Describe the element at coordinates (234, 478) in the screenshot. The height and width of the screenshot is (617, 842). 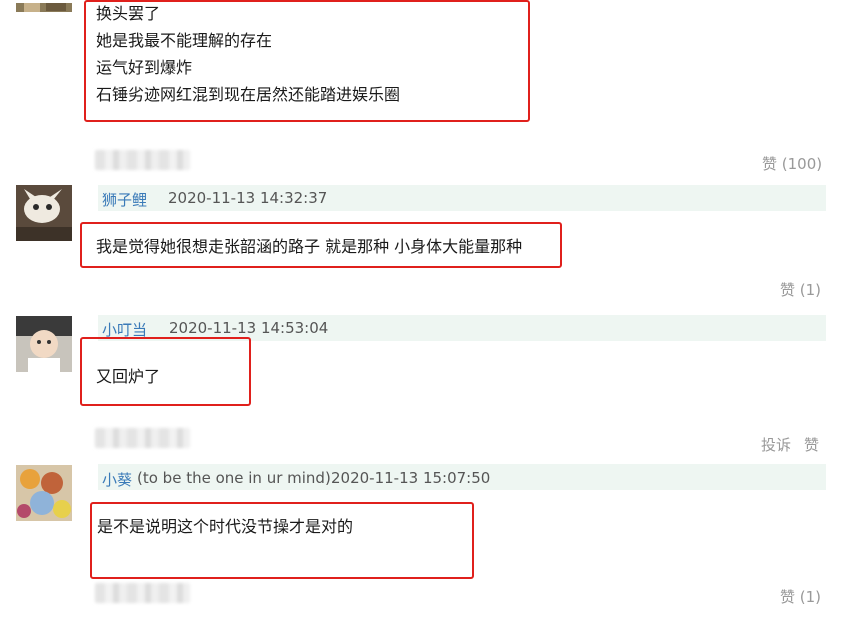
I see `user-note-comment-3: (to be the one in ur mind)` at that location.